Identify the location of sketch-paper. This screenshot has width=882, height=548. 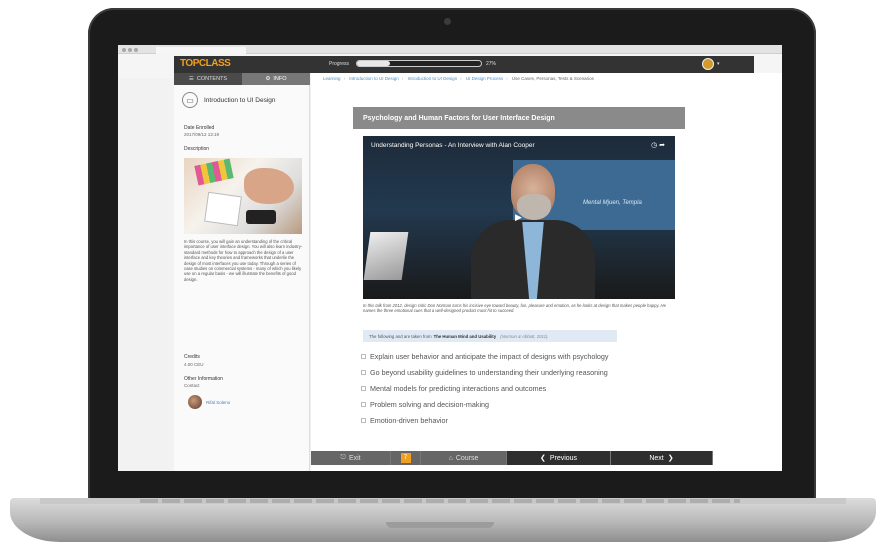
(223, 209).